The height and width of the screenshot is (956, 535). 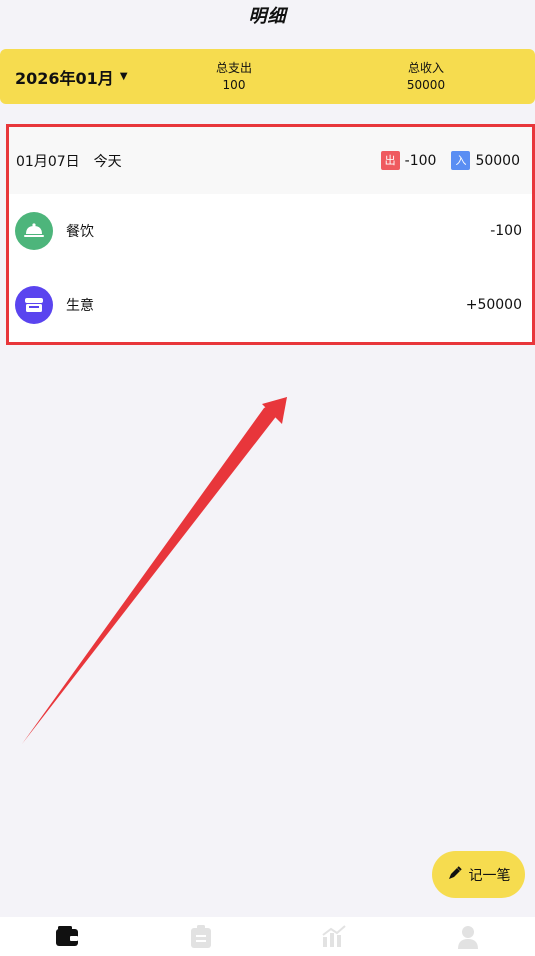 I want to click on bottom-tab-bar, so click(x=267, y=936).